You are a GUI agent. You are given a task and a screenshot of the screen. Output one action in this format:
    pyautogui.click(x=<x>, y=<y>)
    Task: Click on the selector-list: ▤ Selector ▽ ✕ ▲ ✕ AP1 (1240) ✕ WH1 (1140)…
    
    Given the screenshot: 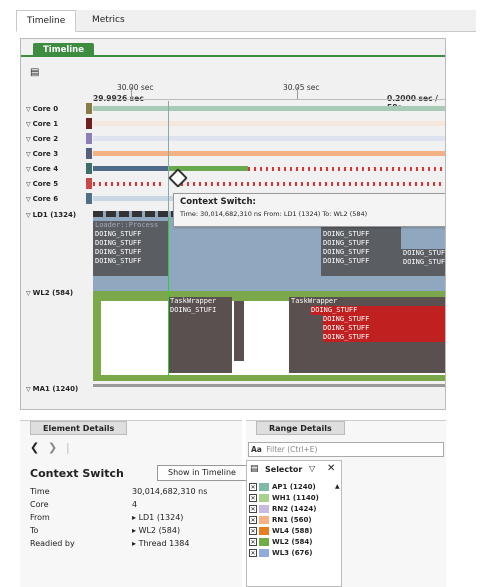 What is the action you would take?
    pyautogui.click(x=294, y=523)
    